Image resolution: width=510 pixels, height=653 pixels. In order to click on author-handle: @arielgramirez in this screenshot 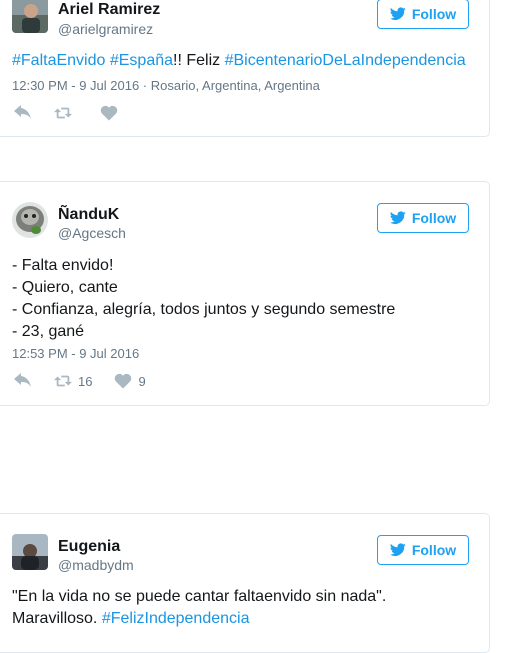, I will do `click(105, 29)`.